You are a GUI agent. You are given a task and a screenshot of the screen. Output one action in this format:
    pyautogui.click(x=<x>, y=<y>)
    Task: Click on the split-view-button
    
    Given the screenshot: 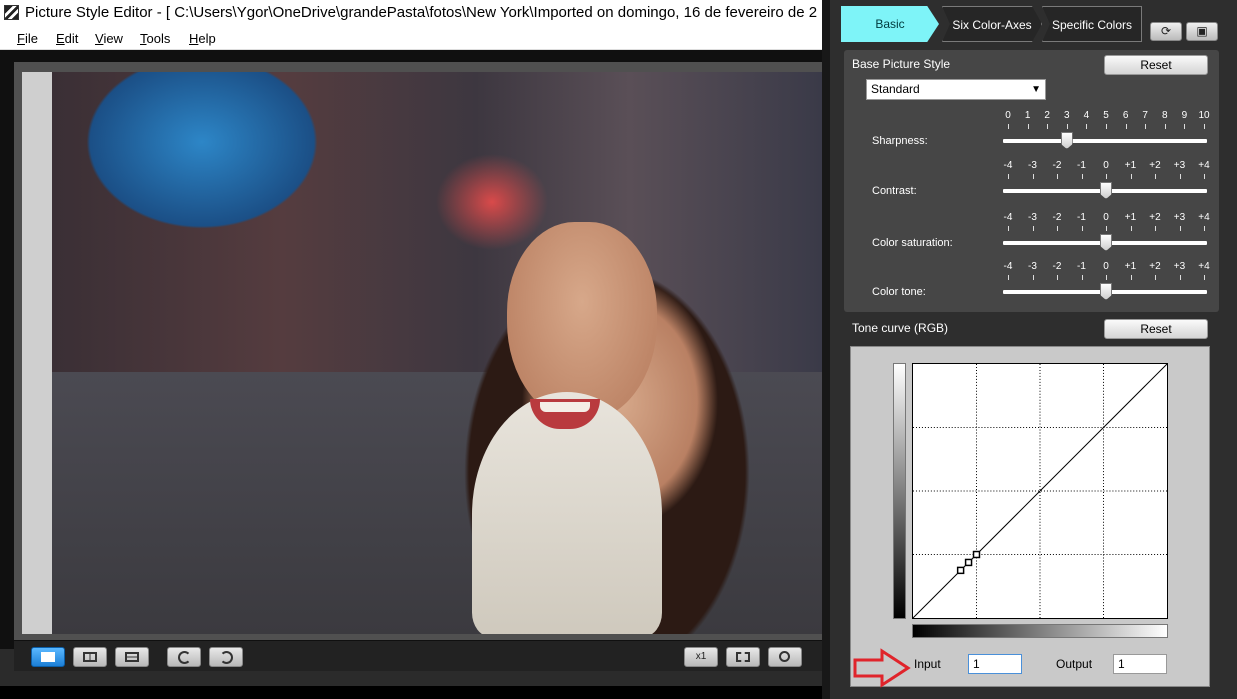 What is the action you would take?
    pyautogui.click(x=132, y=657)
    